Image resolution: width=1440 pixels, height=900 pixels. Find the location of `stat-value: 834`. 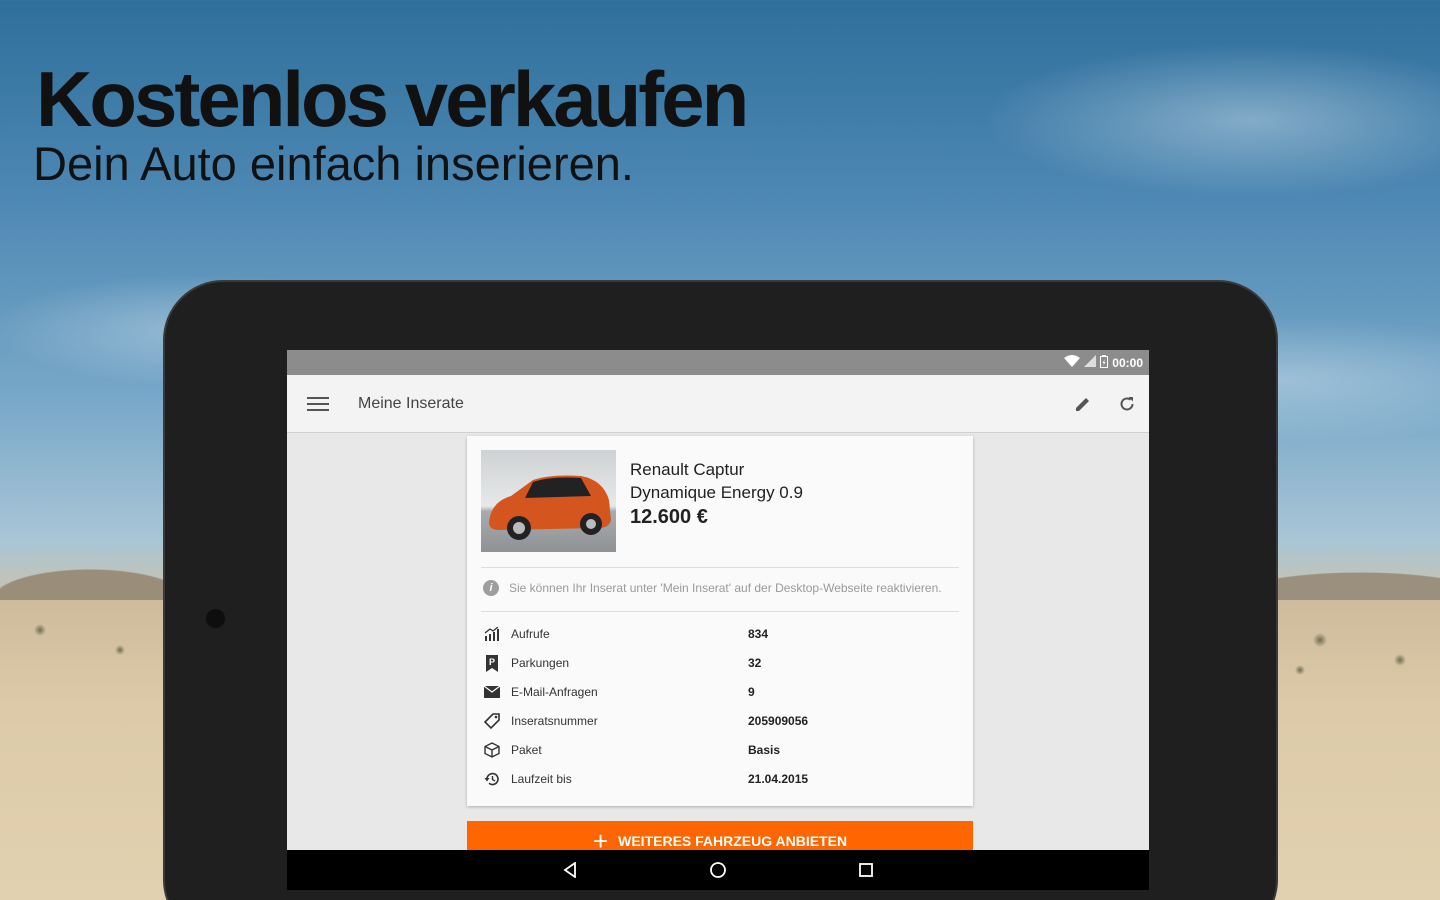

stat-value: 834 is located at coordinates (758, 634).